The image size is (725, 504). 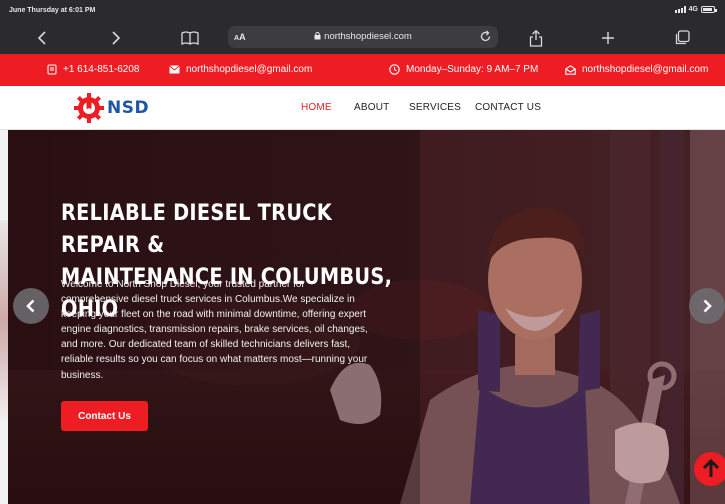 I want to click on bookmarks-button, so click(x=190, y=38).